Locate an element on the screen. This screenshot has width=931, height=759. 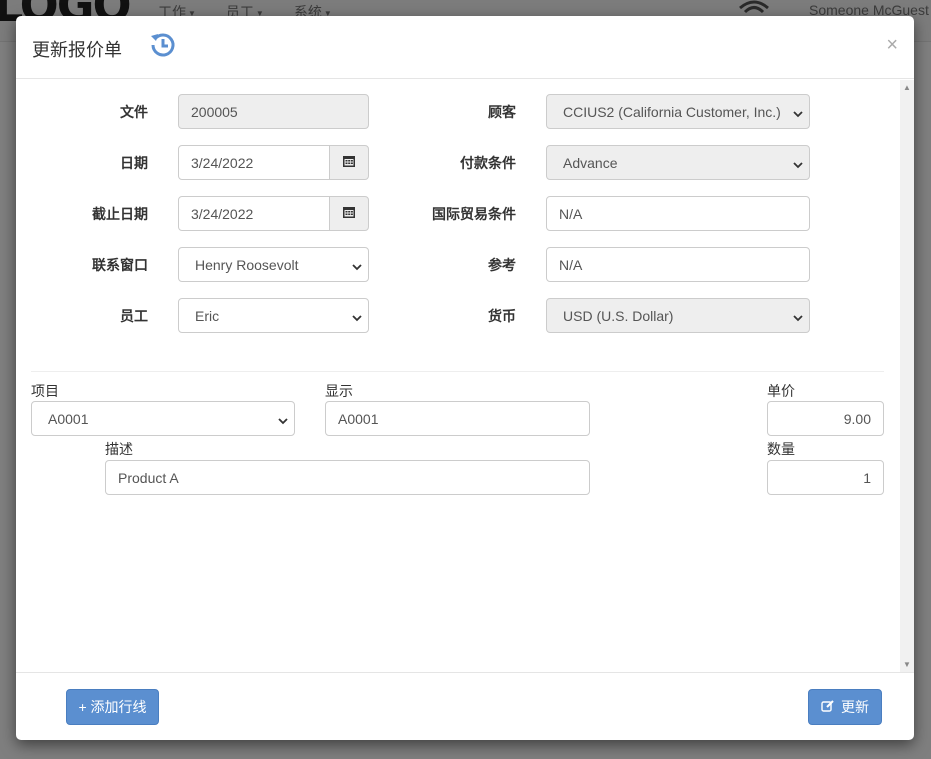
close-button: × is located at coordinates (892, 45).